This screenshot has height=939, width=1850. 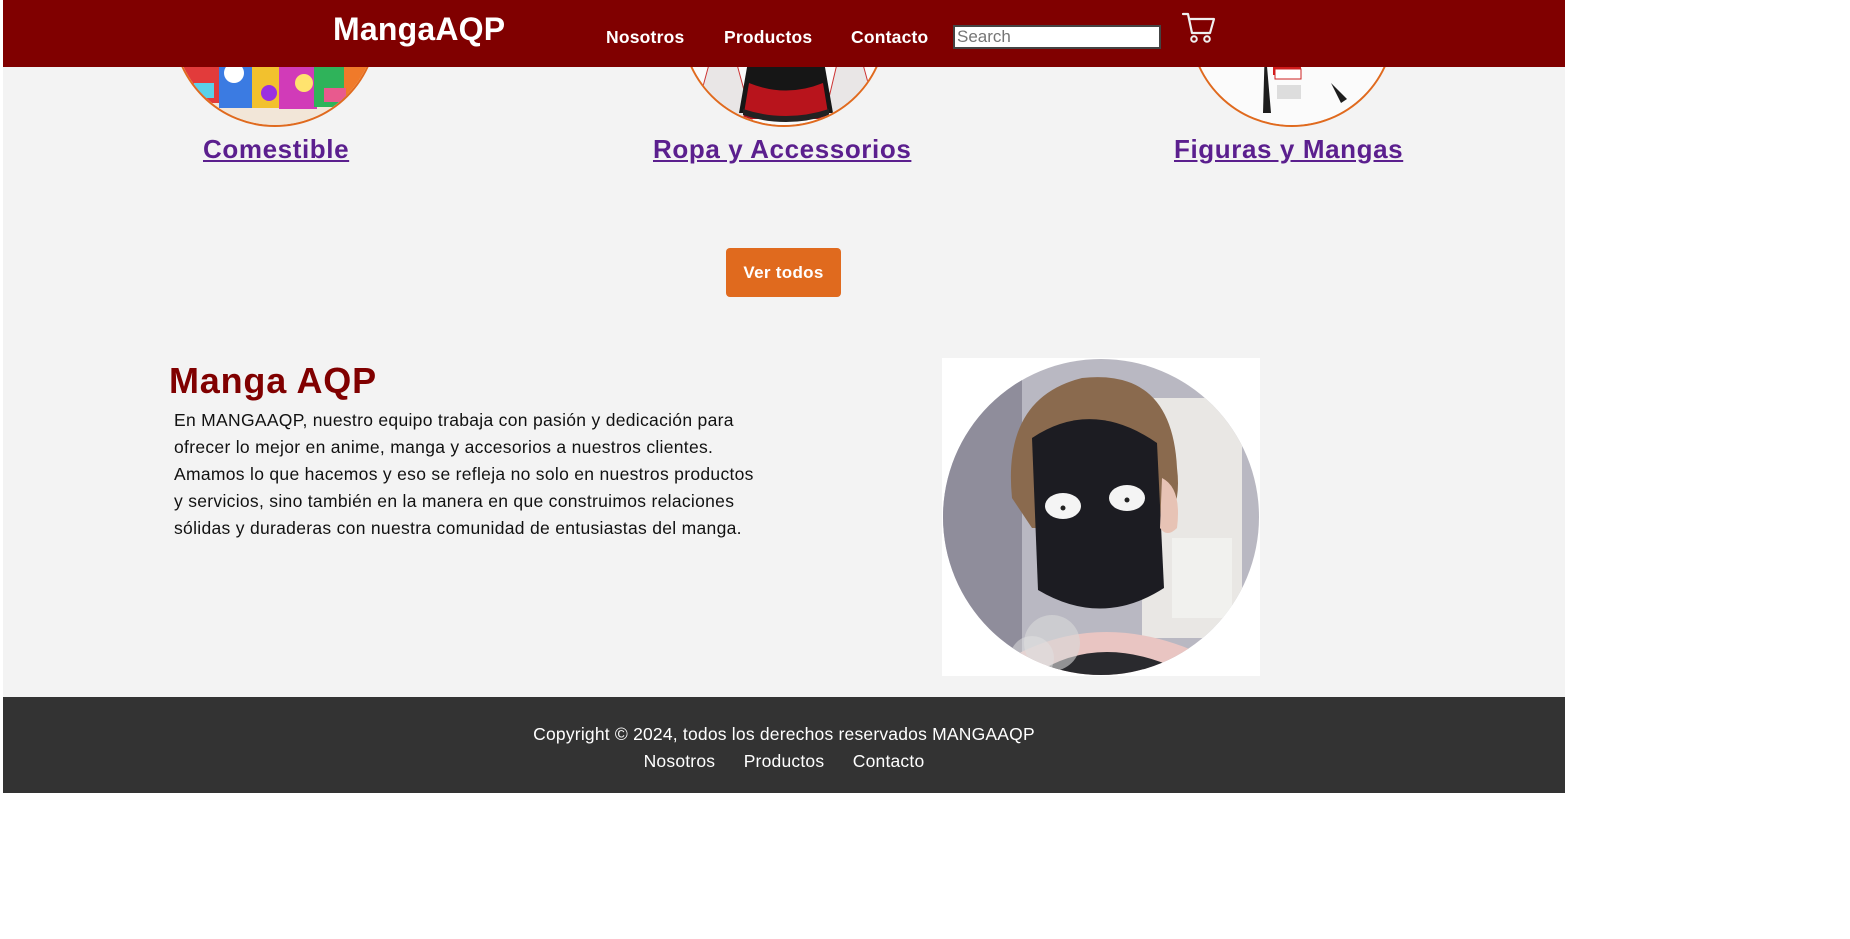 I want to click on footer-link-productos: Productos, so click(x=784, y=761).